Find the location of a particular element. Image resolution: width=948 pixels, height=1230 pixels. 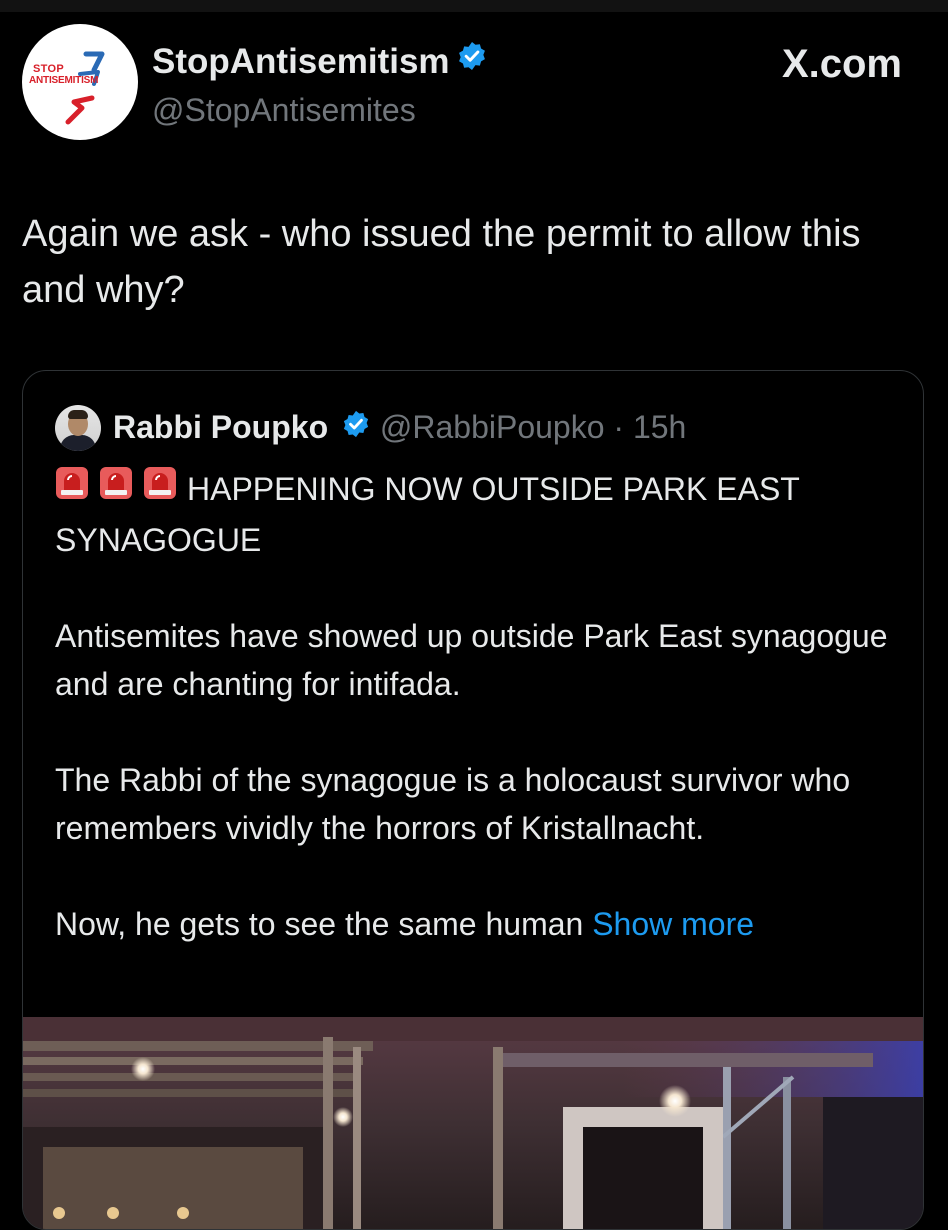

author-name-text: StopAntisemitism is located at coordinates (301, 61).